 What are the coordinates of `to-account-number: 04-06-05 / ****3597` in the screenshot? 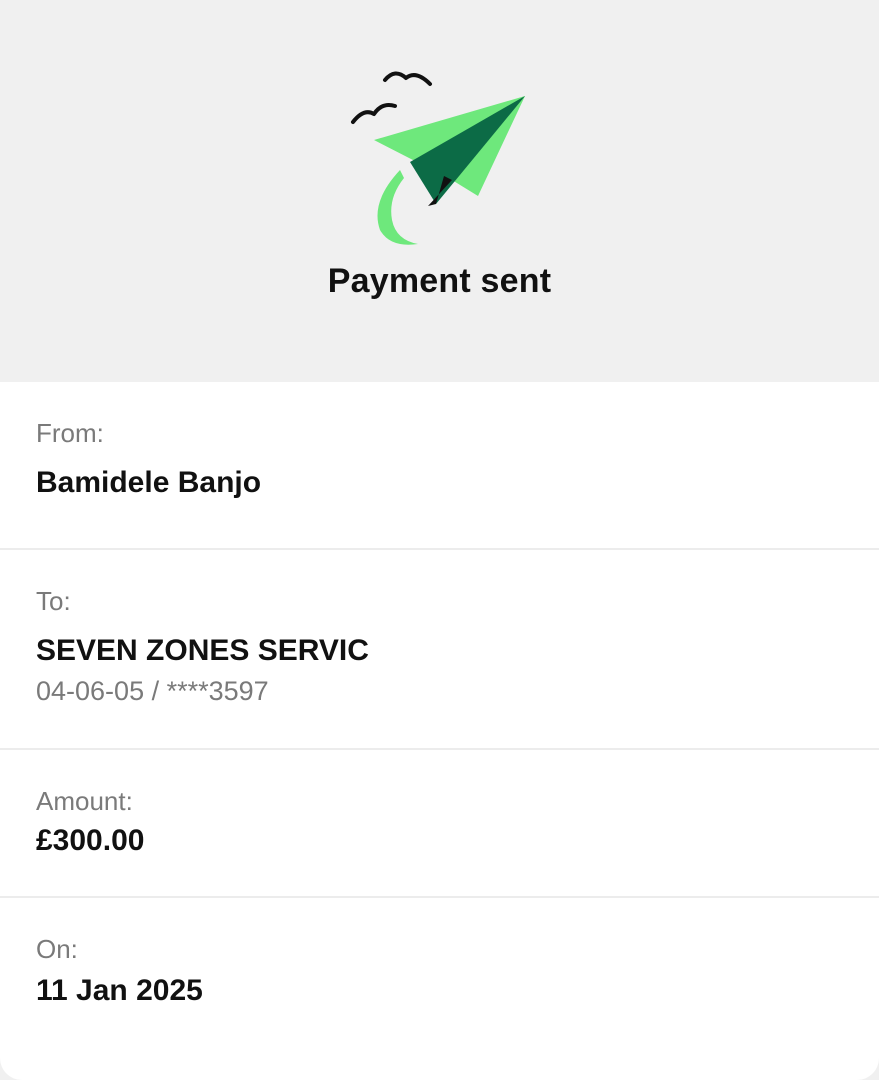 It's located at (152, 691).